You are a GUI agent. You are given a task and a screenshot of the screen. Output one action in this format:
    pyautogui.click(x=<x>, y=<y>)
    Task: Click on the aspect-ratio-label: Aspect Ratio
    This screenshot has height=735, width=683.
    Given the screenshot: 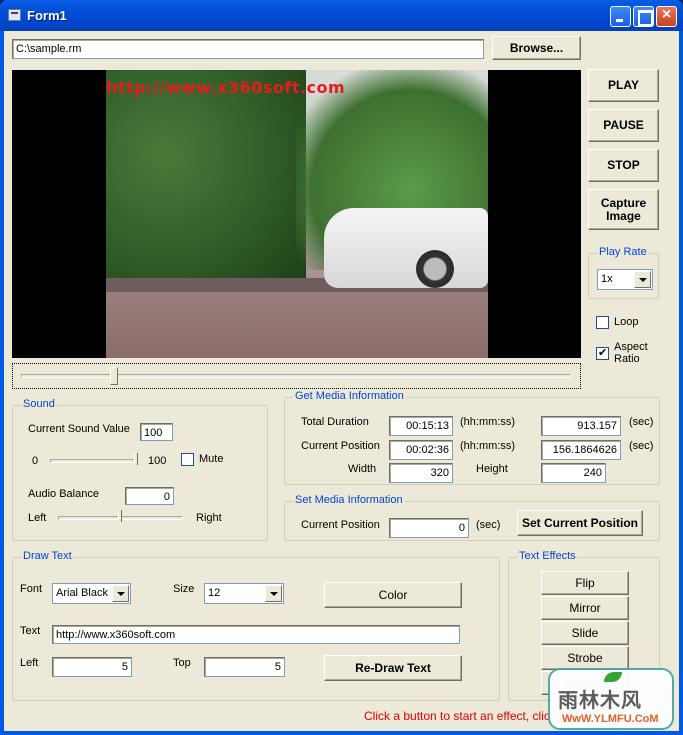 What is the action you would take?
    pyautogui.click(x=631, y=353)
    